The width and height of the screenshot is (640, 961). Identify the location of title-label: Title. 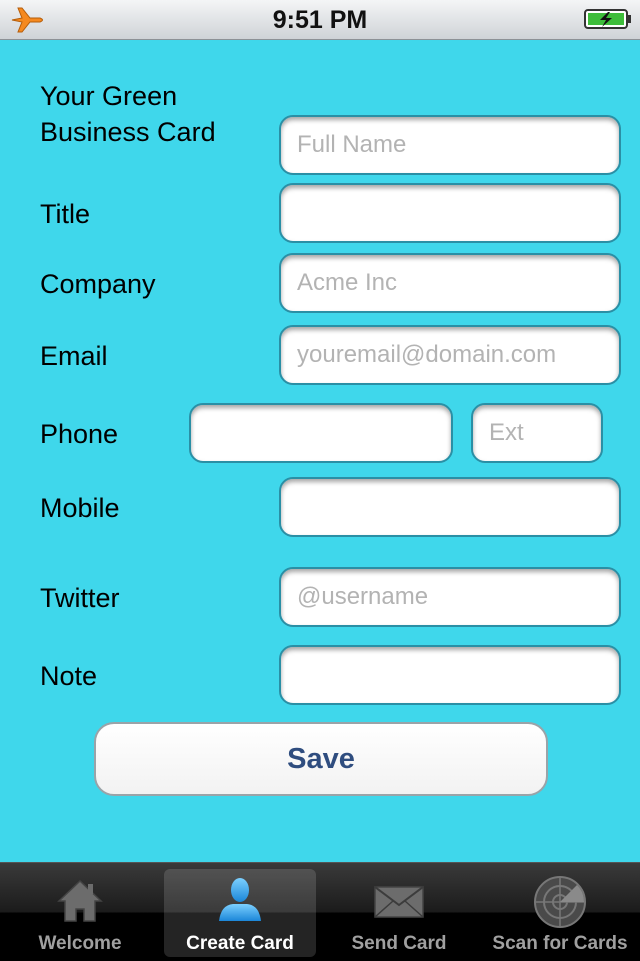
(65, 214).